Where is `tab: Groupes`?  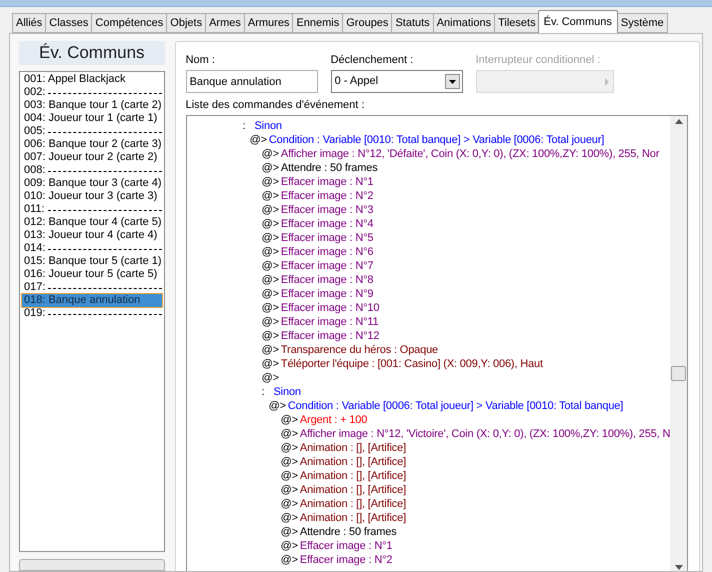 tab: Groupes is located at coordinates (367, 23).